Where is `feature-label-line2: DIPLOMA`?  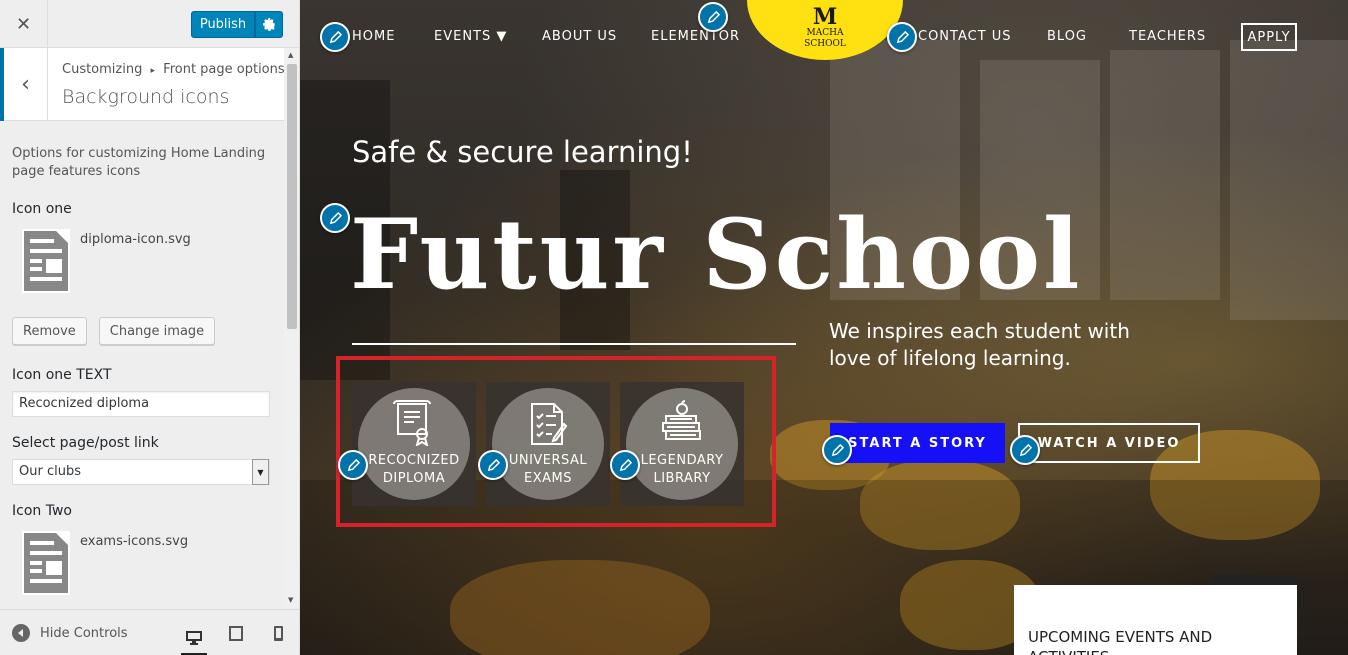 feature-label-line2: DIPLOMA is located at coordinates (414, 478).